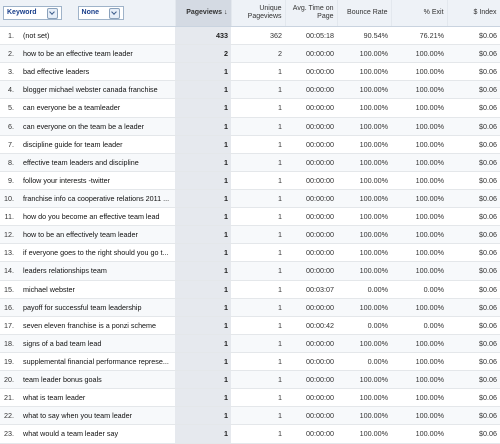 The height and width of the screenshot is (444, 500). I want to click on keyword-link: discipline guide for team leader, so click(98, 144).